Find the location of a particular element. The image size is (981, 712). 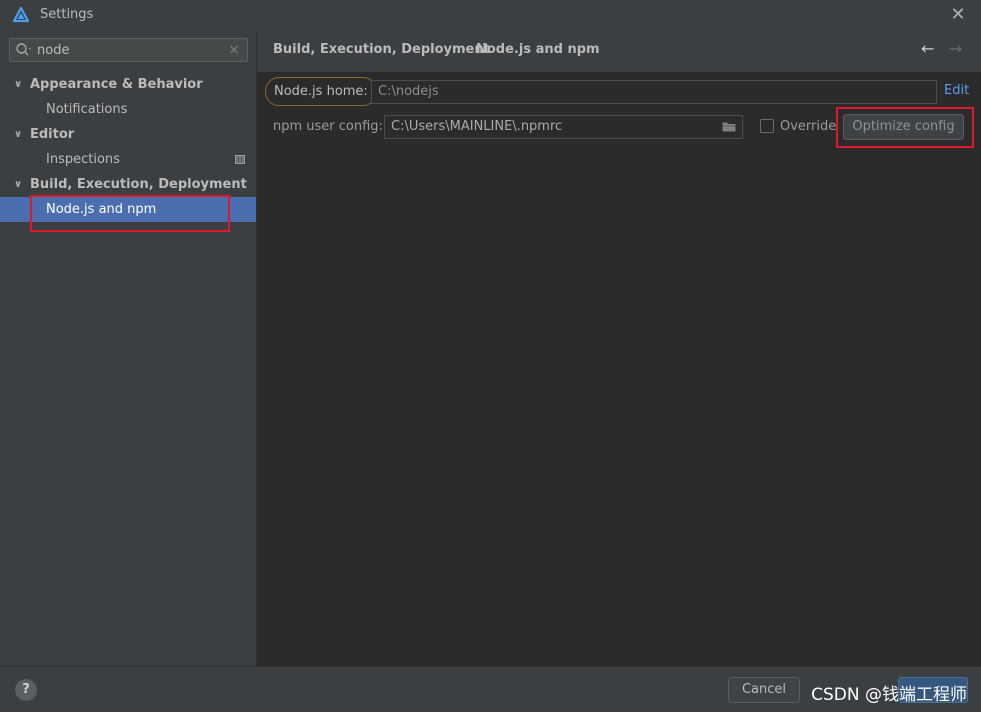

app-logo-icon is located at coordinates (21, 14).